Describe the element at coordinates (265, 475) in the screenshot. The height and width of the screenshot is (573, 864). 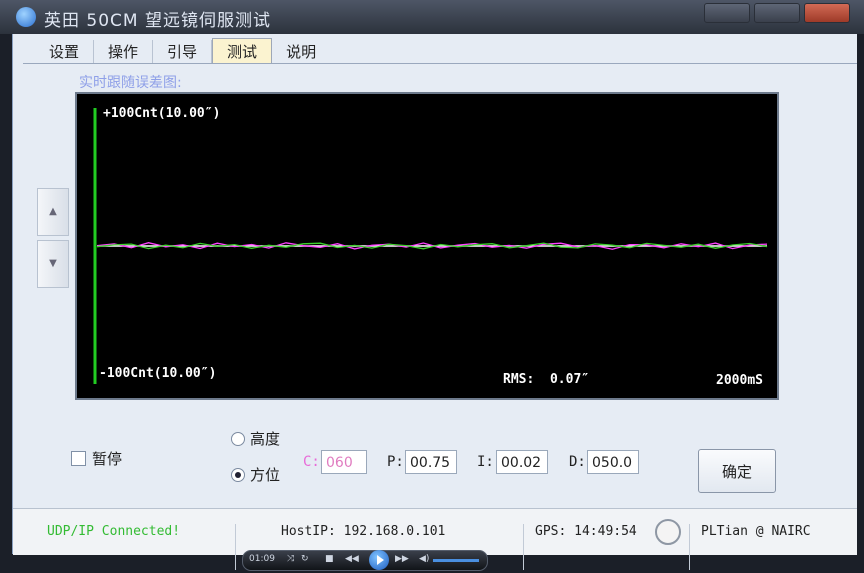
I see `radio-azimuth-label: 方位` at that location.